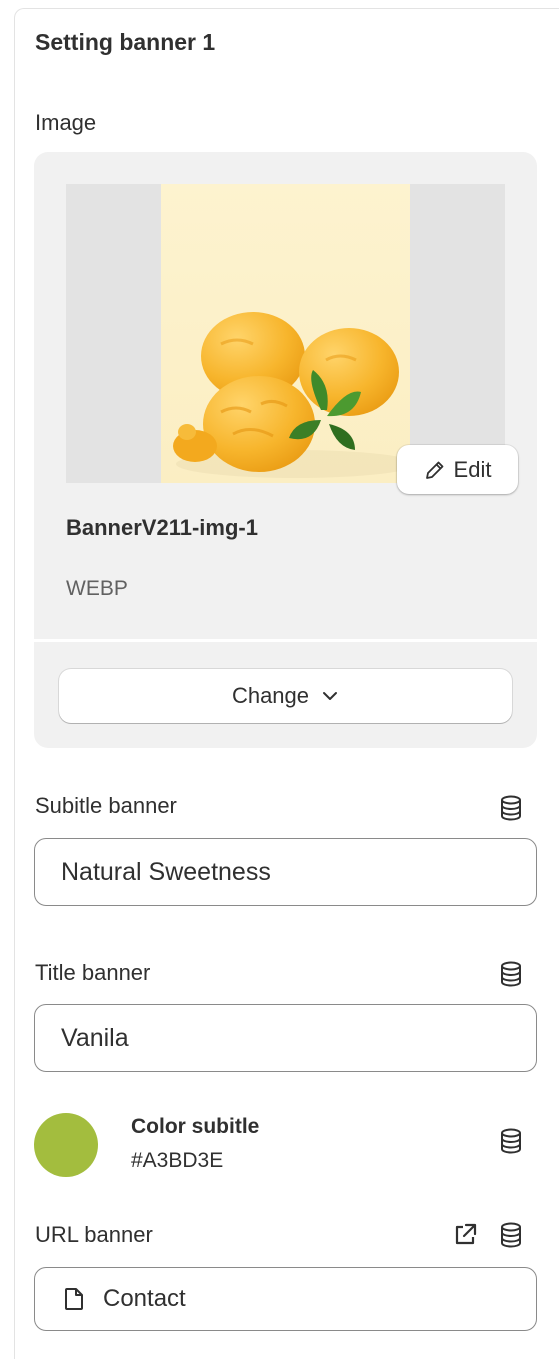 This screenshot has height=1359, width=559. Describe the element at coordinates (285, 1038) in the screenshot. I see `title-banner-input: Vanila` at that location.